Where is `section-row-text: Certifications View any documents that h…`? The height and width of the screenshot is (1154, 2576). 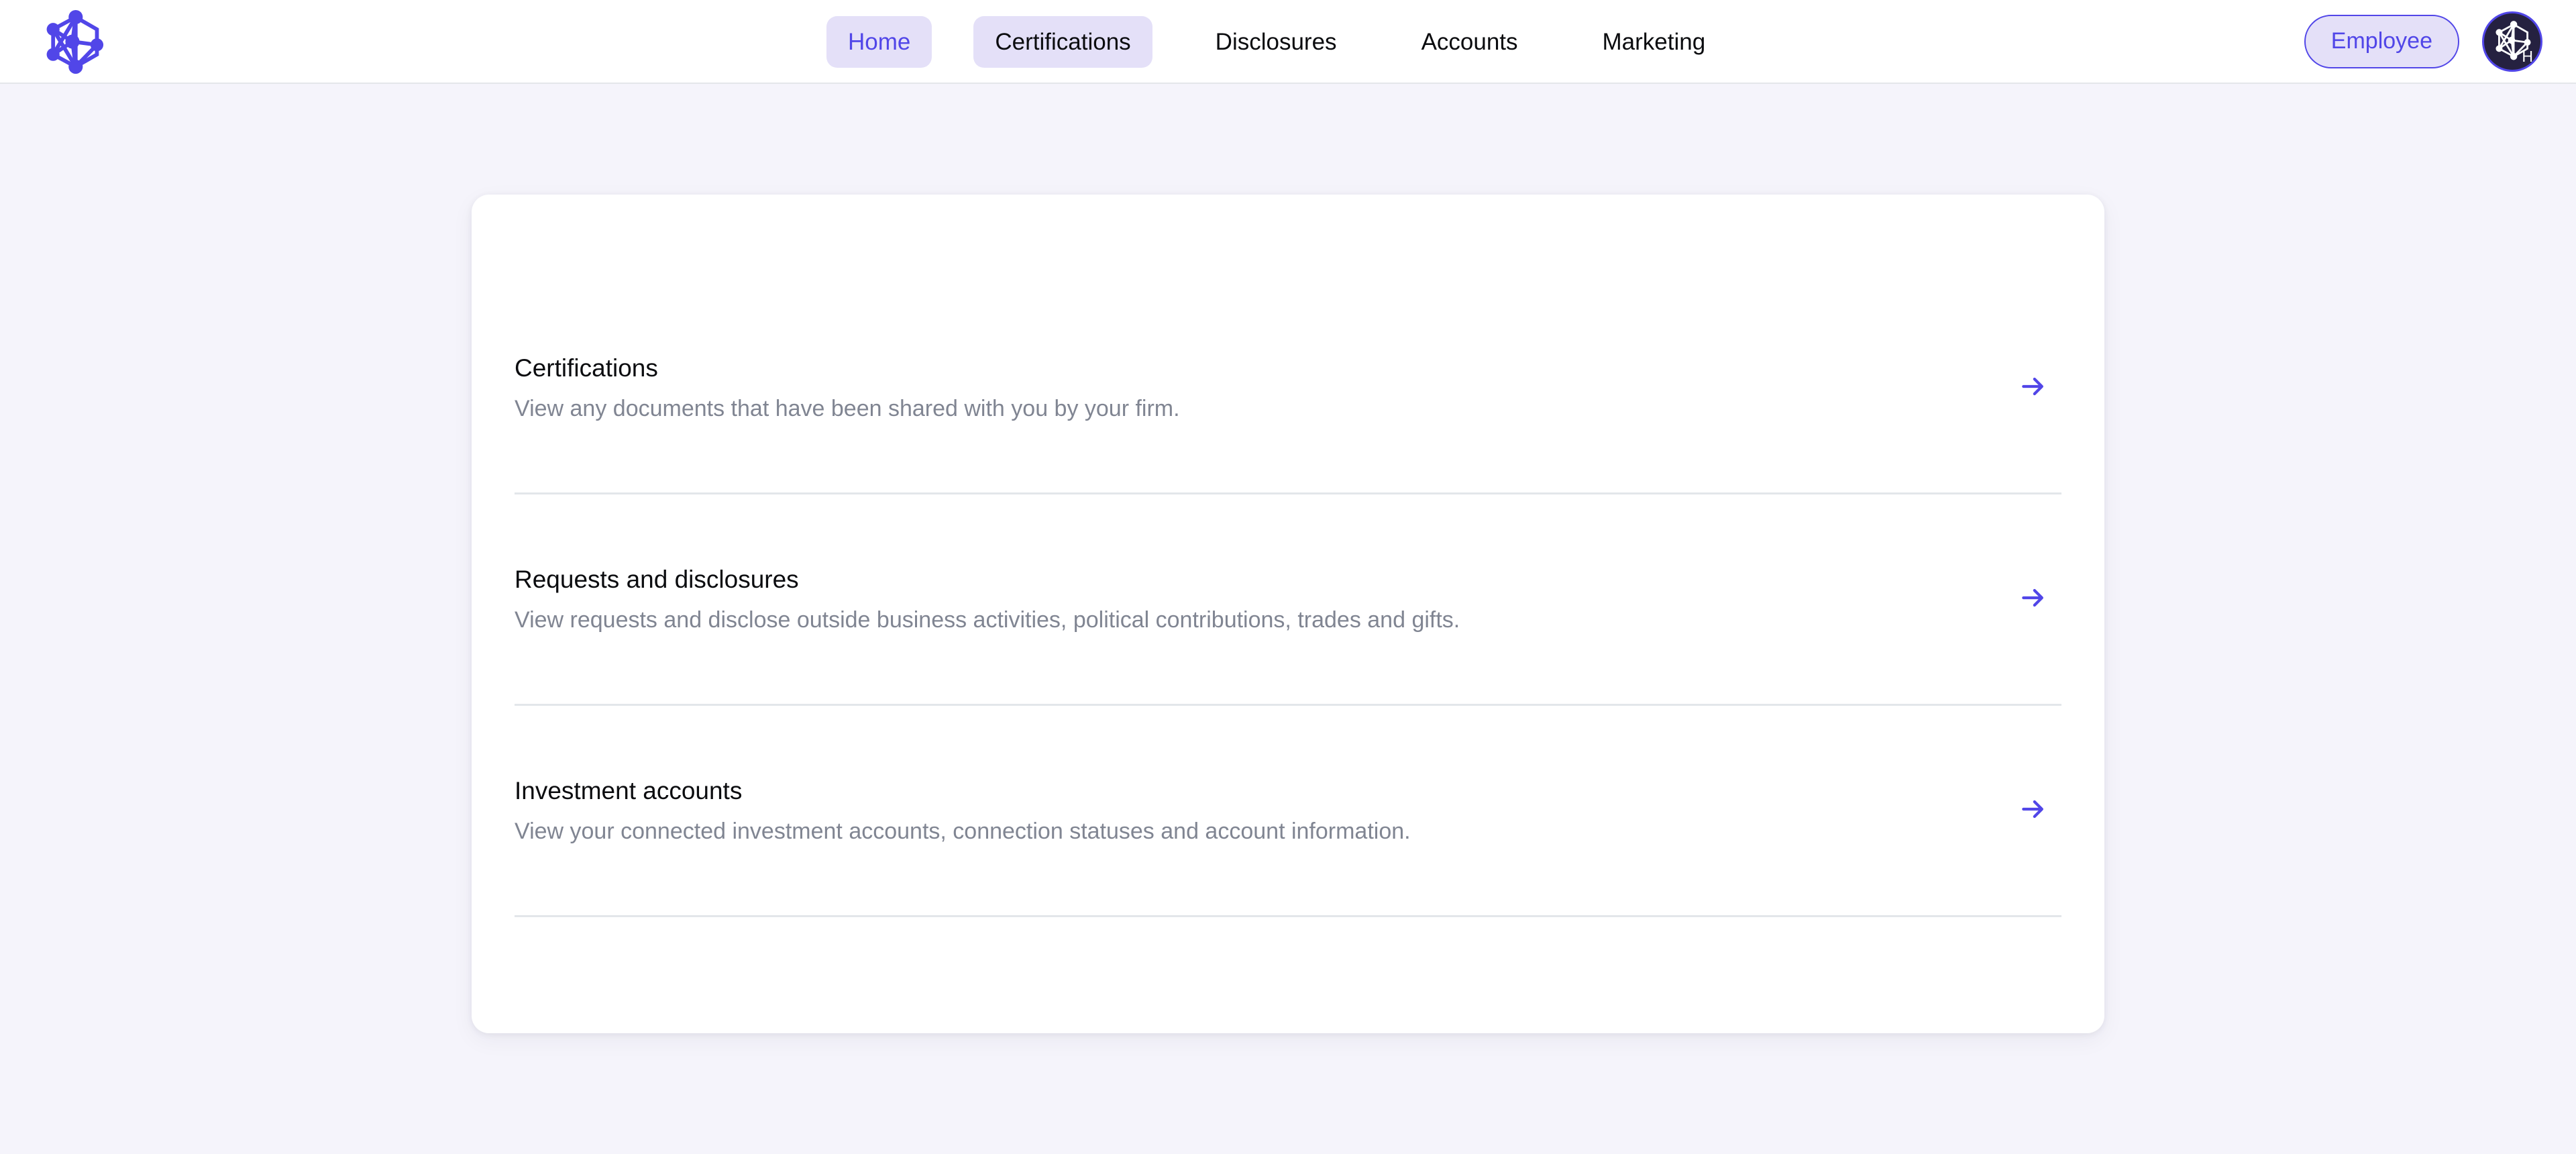 section-row-text: Certifications View any documents that h… is located at coordinates (847, 388).